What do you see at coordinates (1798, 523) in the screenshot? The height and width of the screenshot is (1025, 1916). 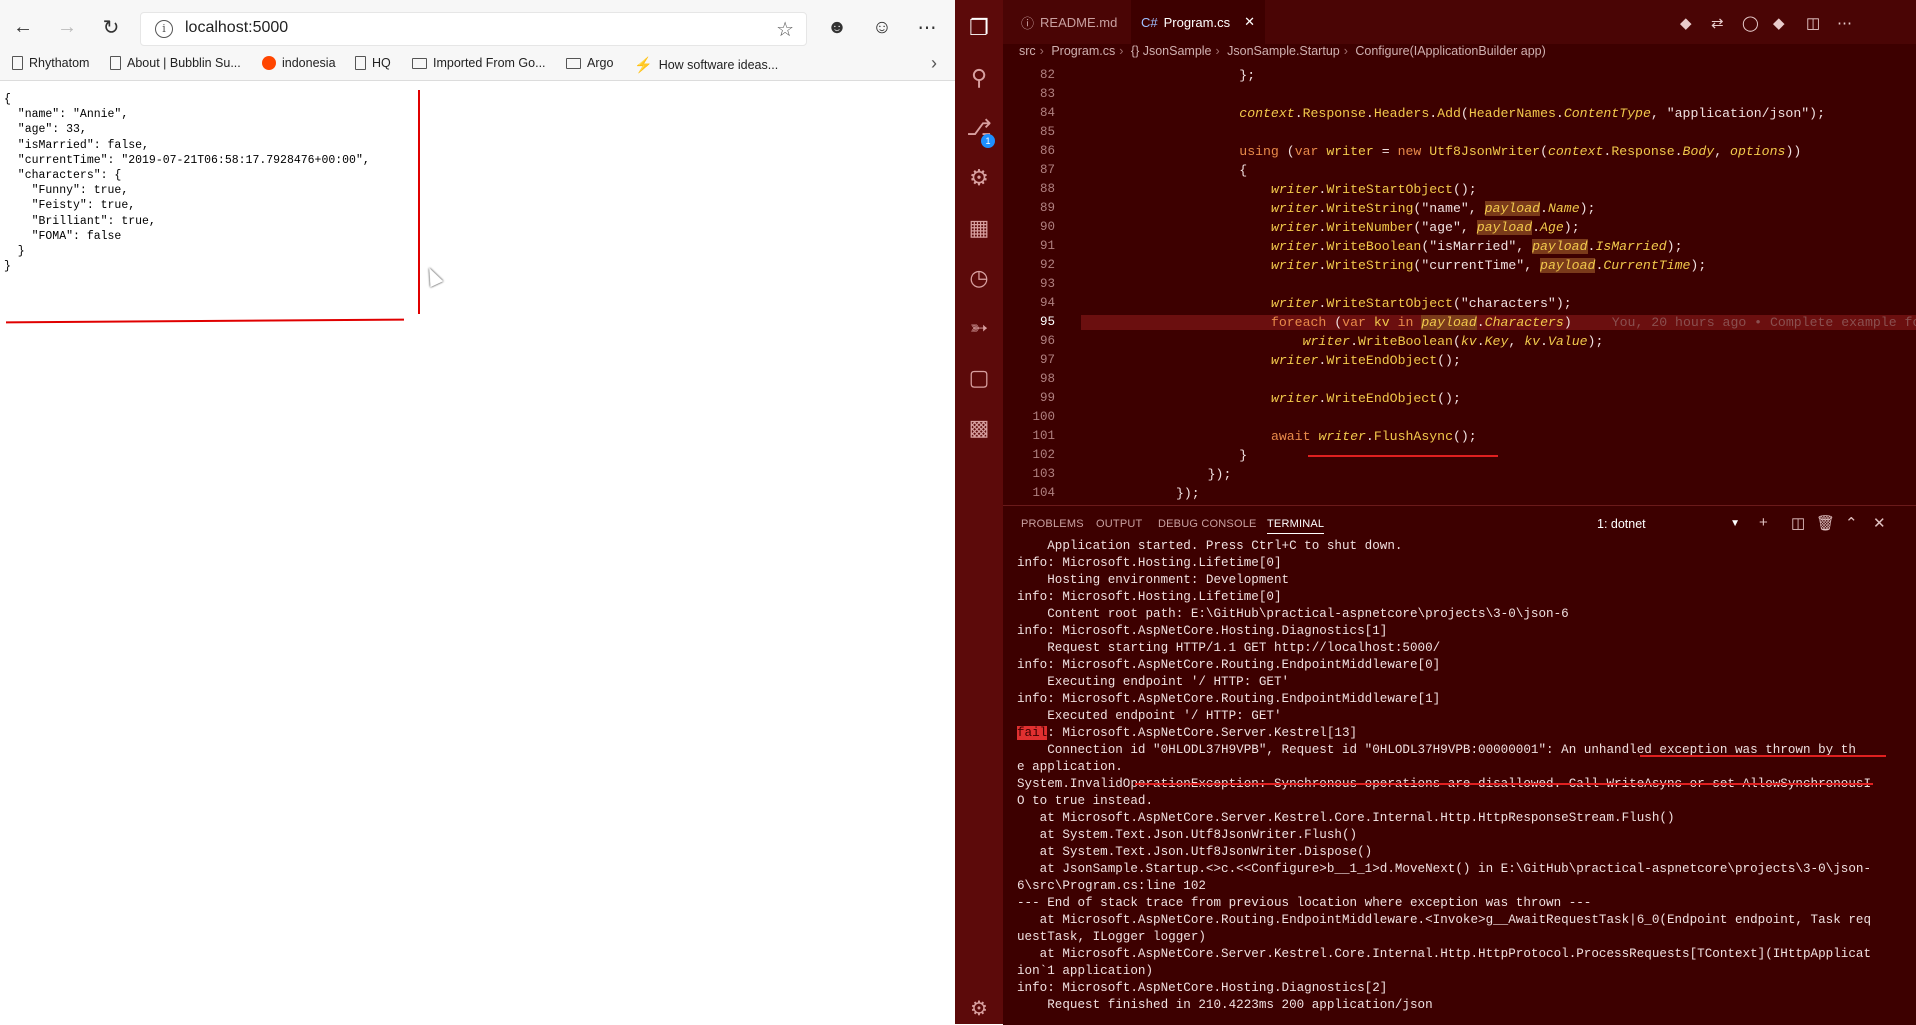 I see `split-terminal-icon: ◫` at bounding box center [1798, 523].